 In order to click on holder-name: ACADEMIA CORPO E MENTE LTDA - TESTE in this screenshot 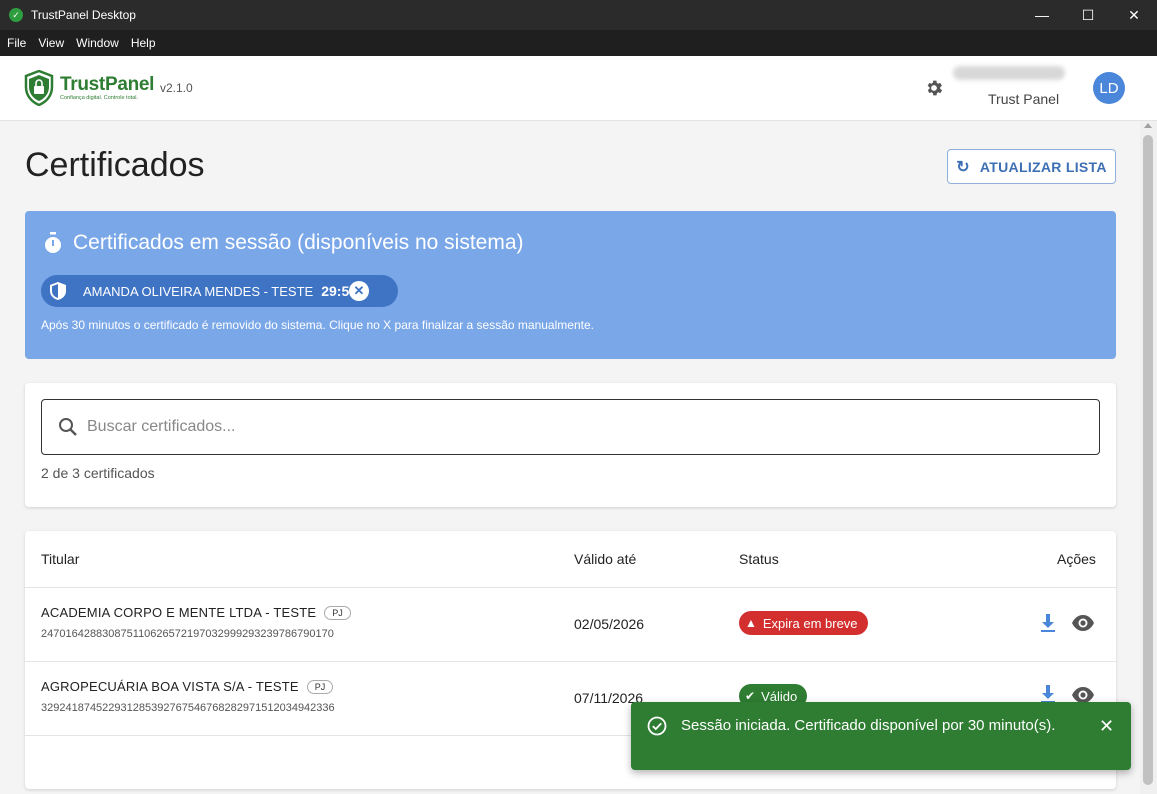, I will do `click(179, 612)`.